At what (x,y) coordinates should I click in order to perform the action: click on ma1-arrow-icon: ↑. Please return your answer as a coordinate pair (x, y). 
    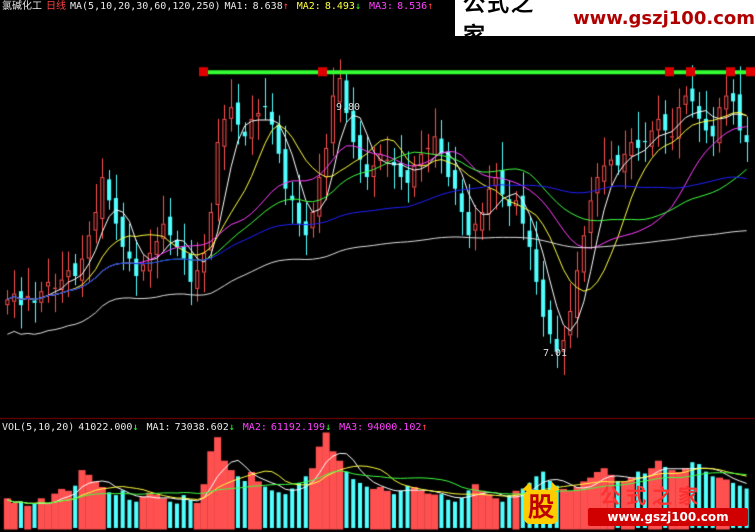
    Looking at the image, I should click on (285, 6).